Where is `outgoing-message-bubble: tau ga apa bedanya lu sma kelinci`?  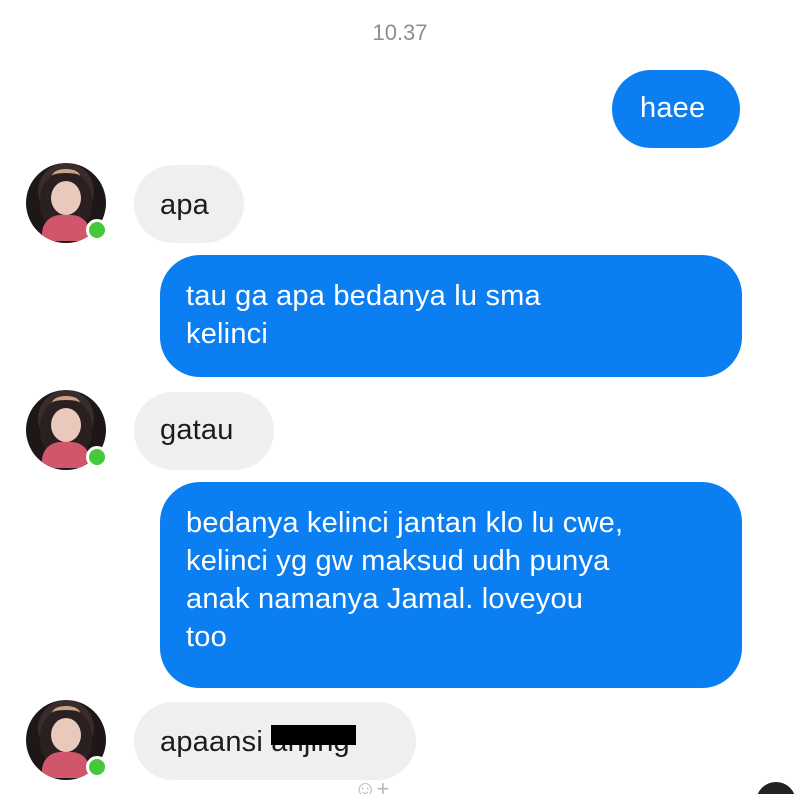 outgoing-message-bubble: tau ga apa bedanya lu sma kelinci is located at coordinates (451, 316).